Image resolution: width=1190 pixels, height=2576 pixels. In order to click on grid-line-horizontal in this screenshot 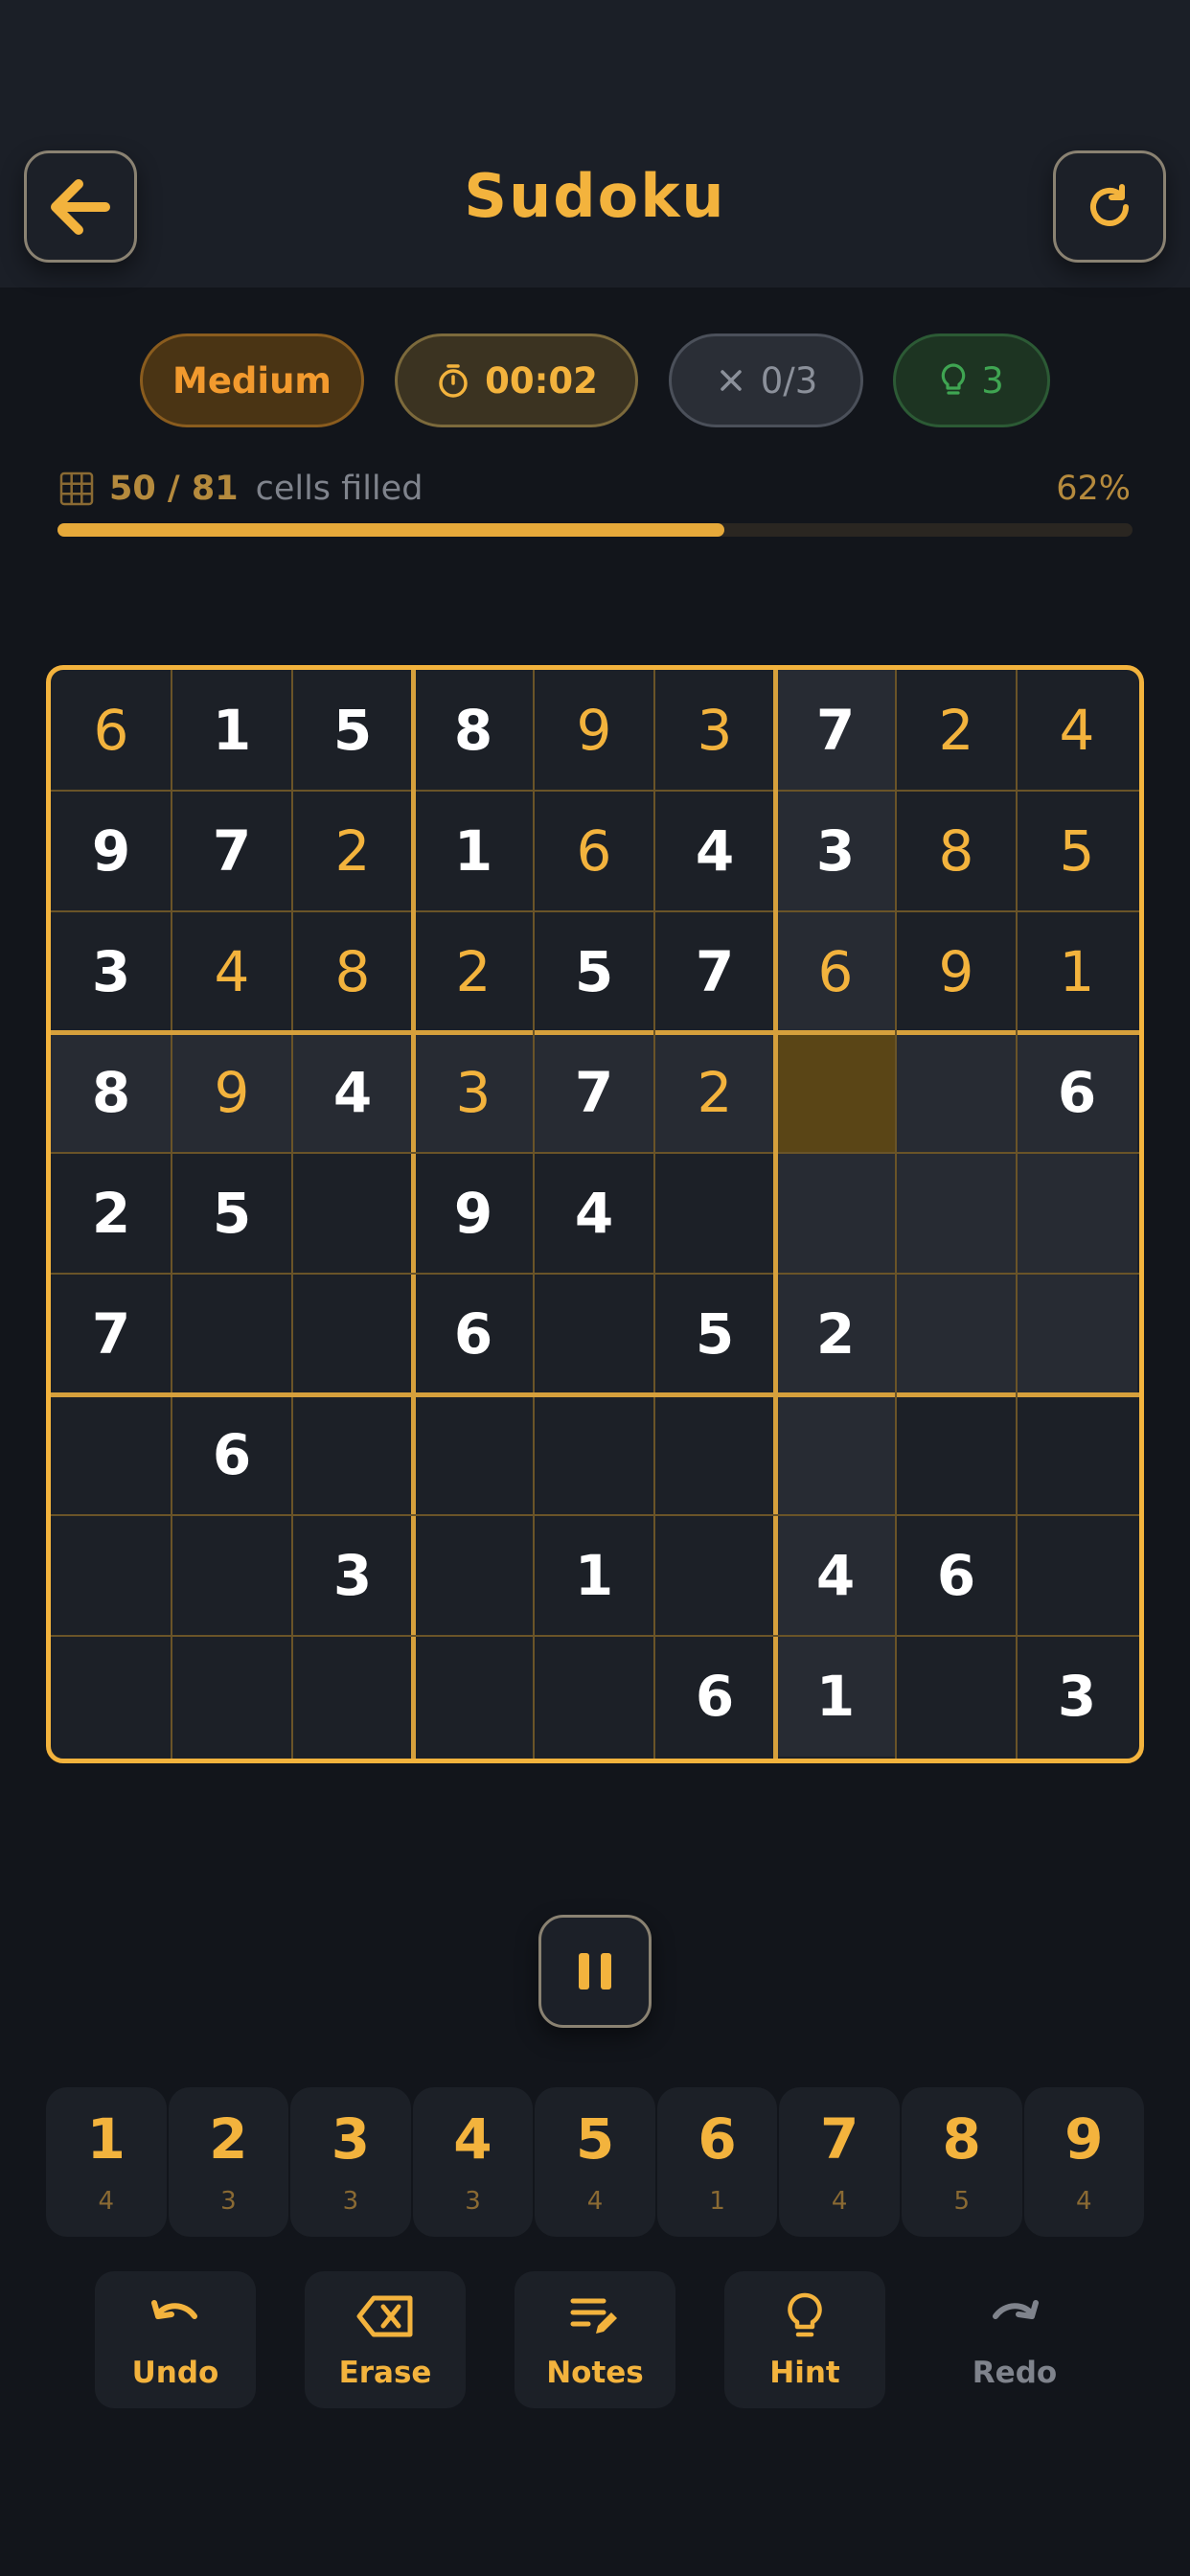, I will do `click(595, 1515)`.